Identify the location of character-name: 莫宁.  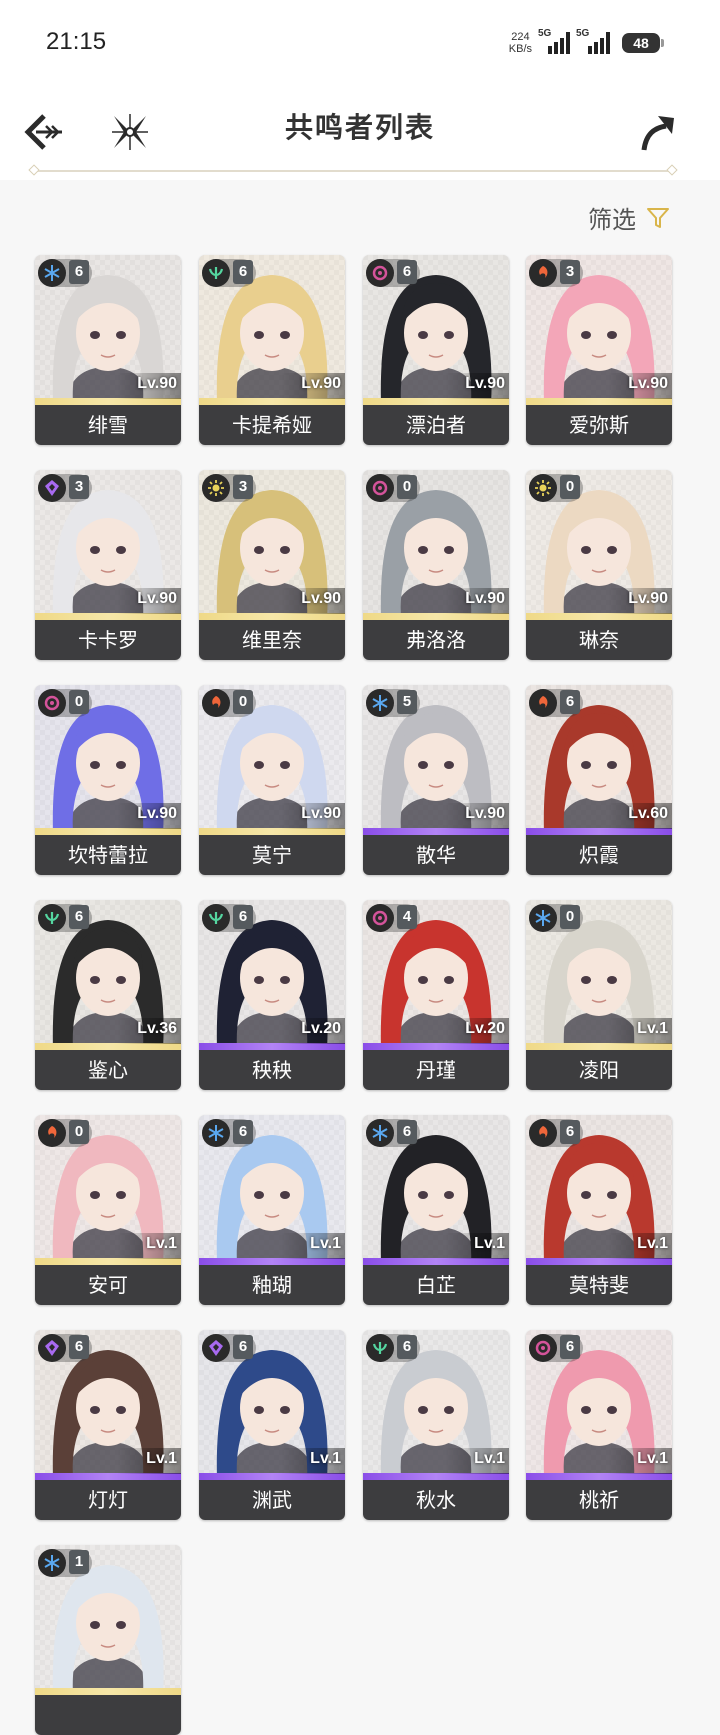
(272, 855).